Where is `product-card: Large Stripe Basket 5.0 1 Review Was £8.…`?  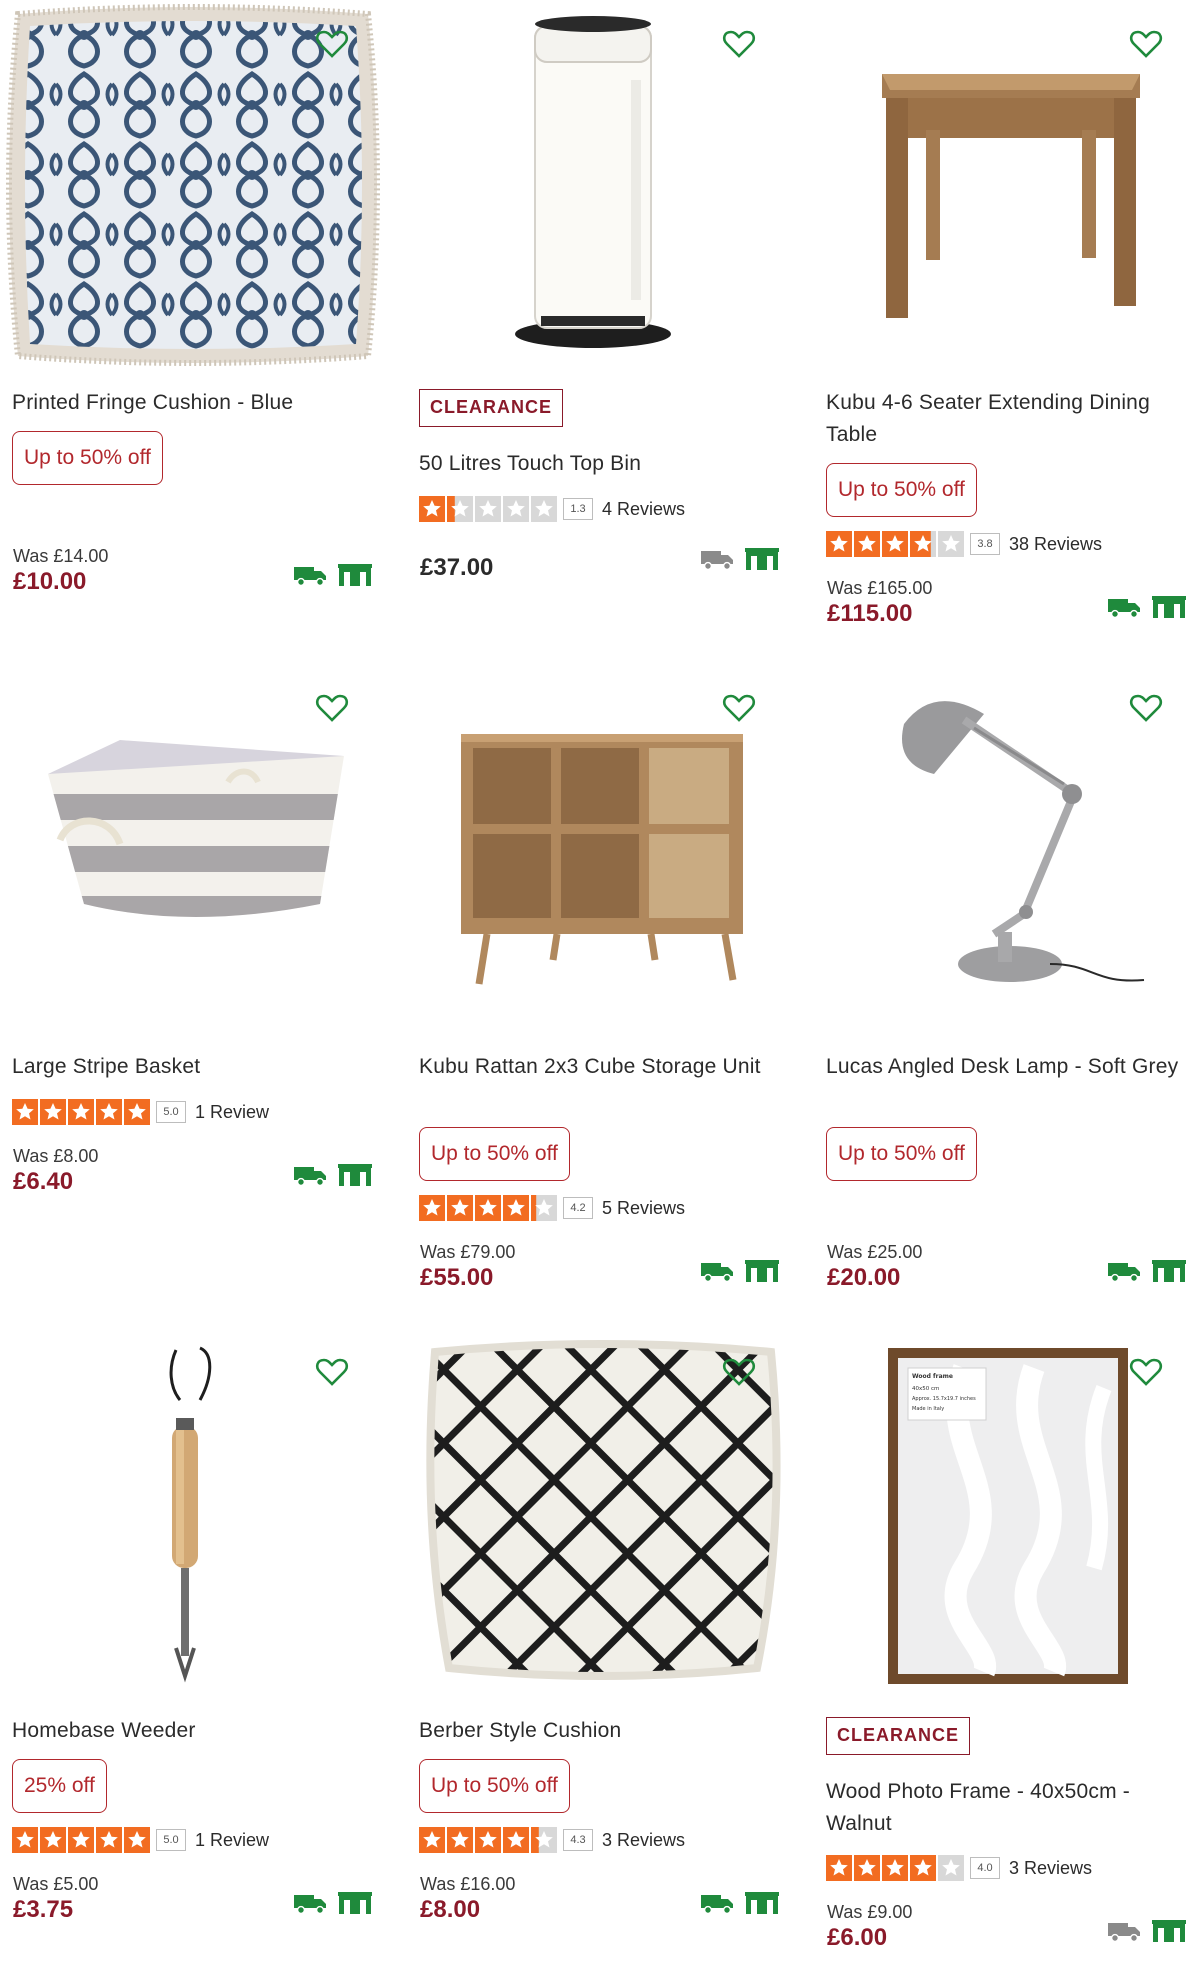 product-card: Large Stripe Basket 5.0 1 Review Was £8.… is located at coordinates (193, 974).